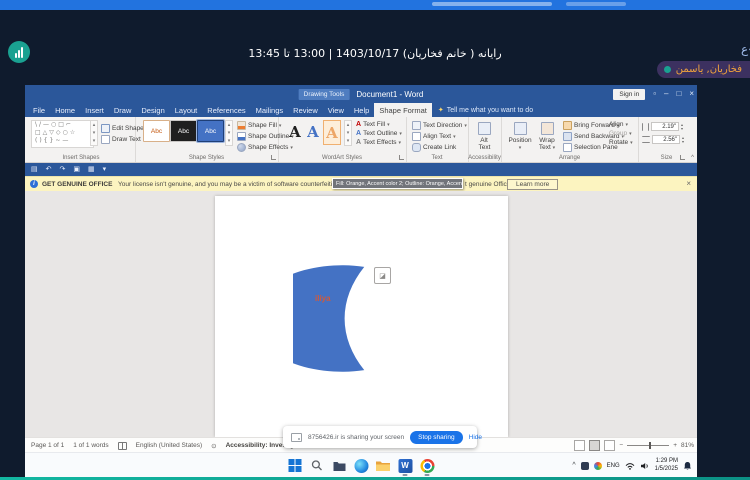 Image resolution: width=750 pixels, height=480 pixels. Describe the element at coordinates (405, 467) in the screenshot. I see `word-taskbar-button: W` at that location.